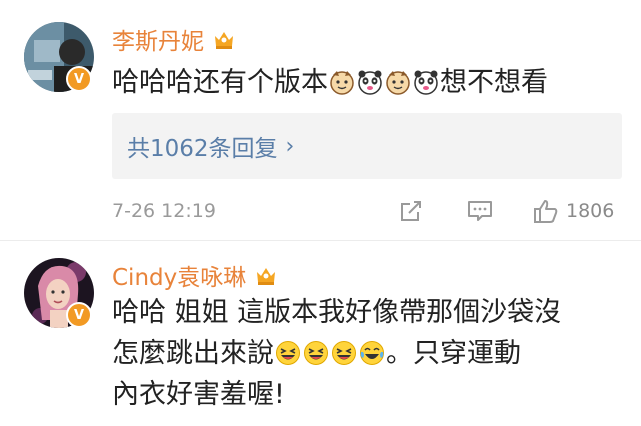 Image resolution: width=641 pixels, height=426 pixels. What do you see at coordinates (290, 146) in the screenshot?
I see `chevron-right-icon: ›` at bounding box center [290, 146].